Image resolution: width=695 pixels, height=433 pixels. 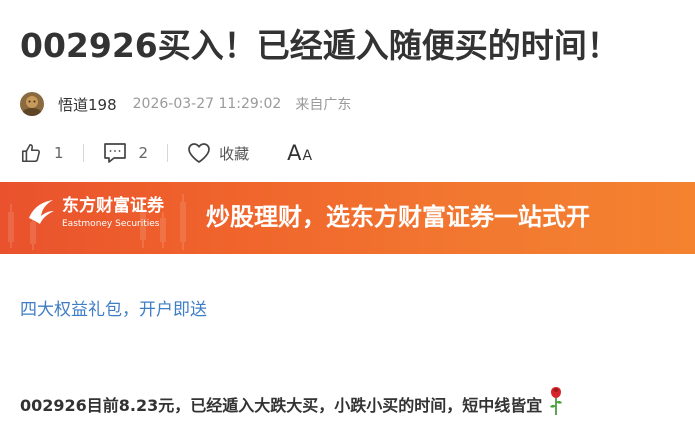 What do you see at coordinates (32, 104) in the screenshot?
I see `author-avatar` at bounding box center [32, 104].